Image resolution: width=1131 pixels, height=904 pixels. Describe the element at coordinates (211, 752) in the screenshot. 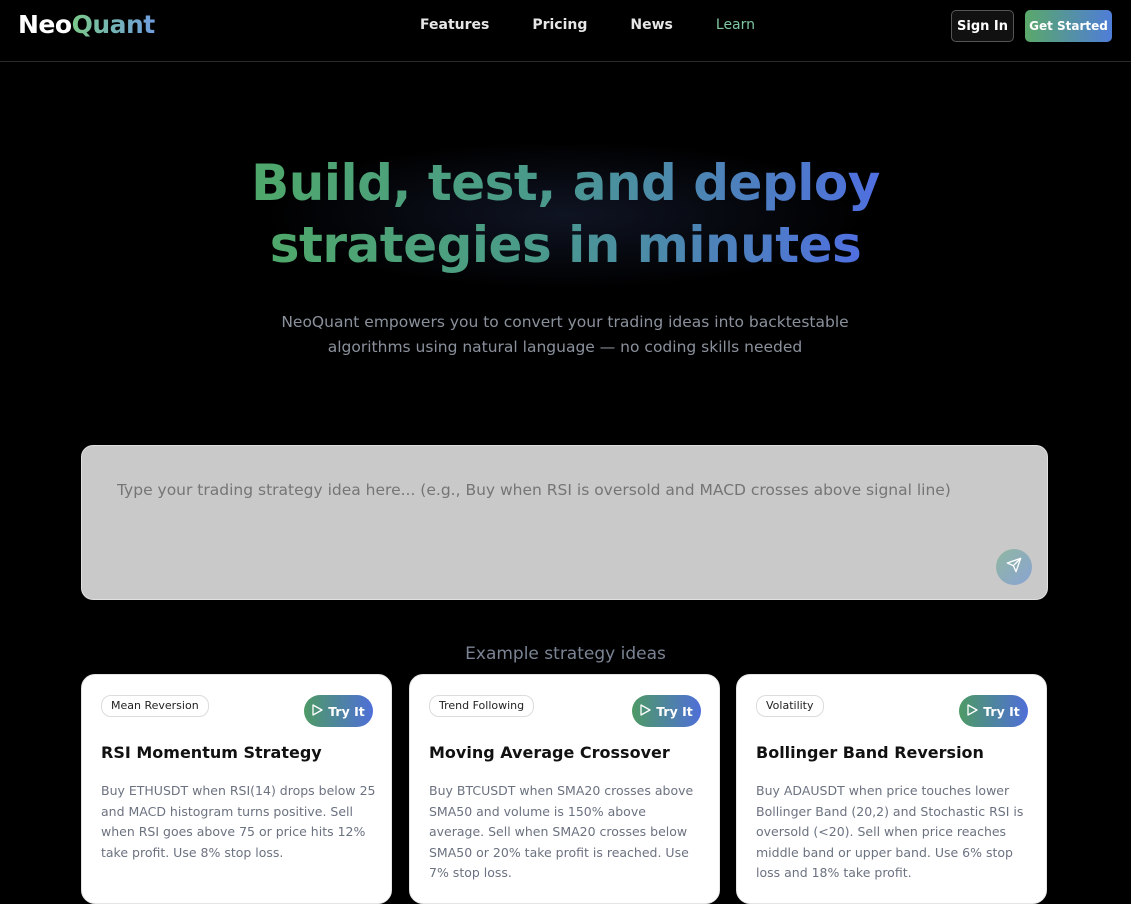

I see `card-title: RSI Momentum Strategy` at that location.